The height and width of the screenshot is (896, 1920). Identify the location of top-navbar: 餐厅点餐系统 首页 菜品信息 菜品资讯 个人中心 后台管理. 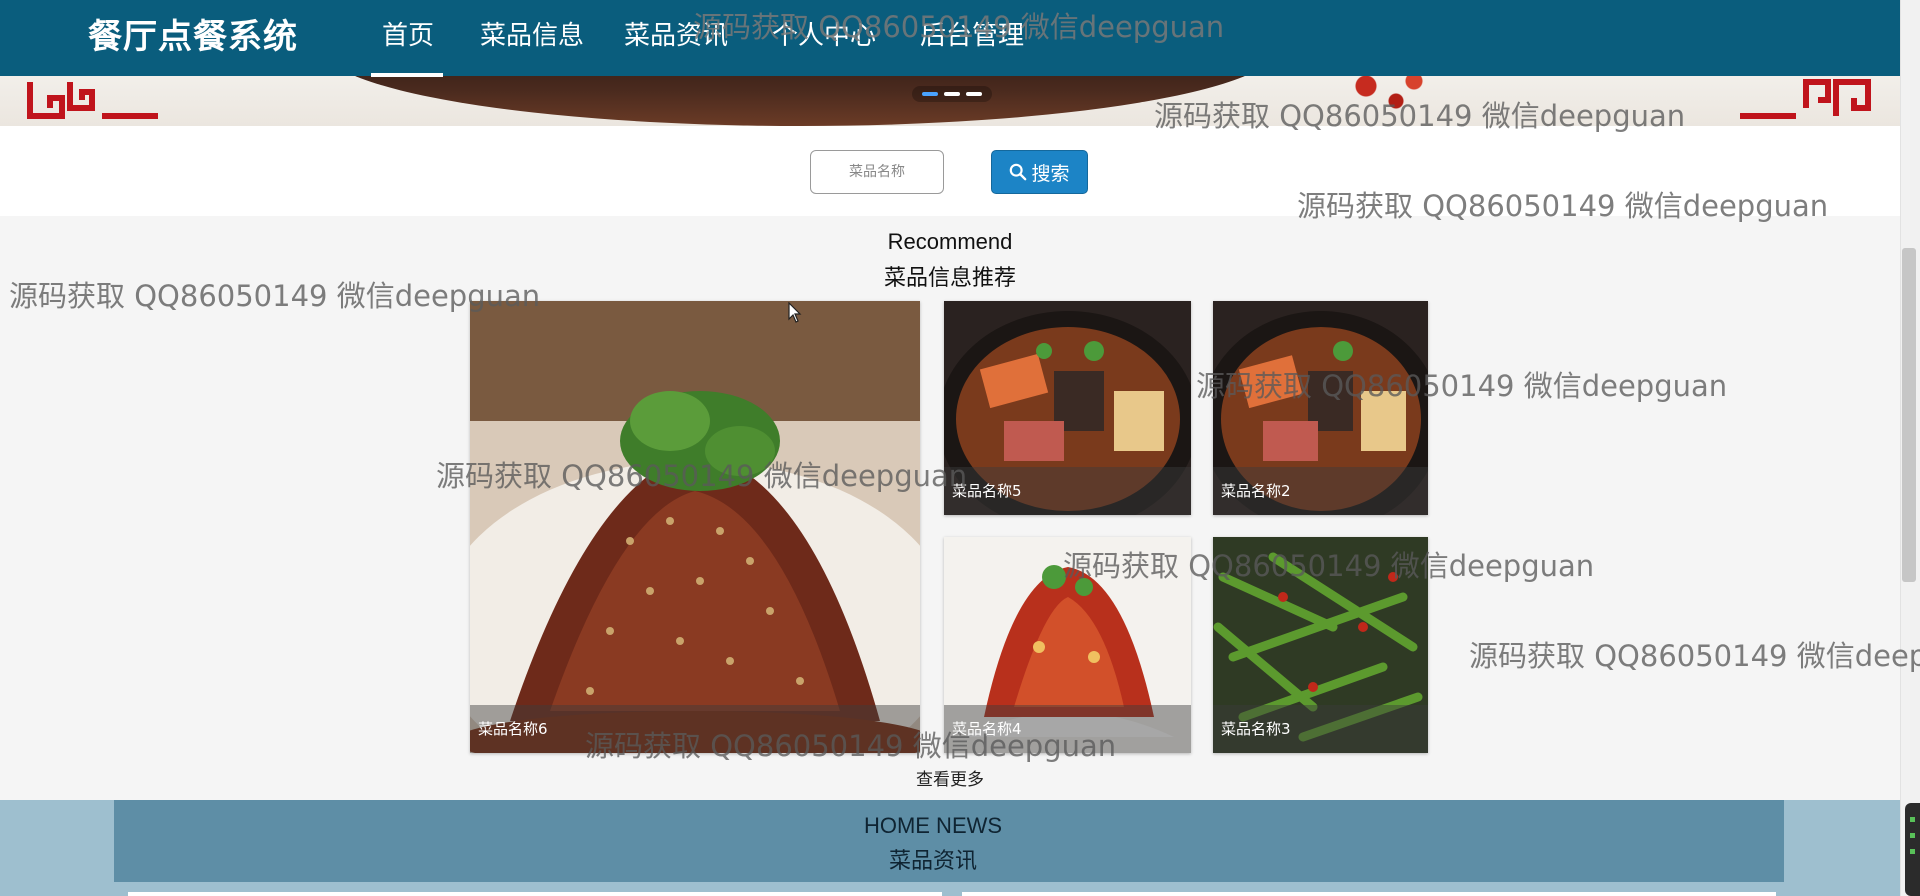
(950, 38).